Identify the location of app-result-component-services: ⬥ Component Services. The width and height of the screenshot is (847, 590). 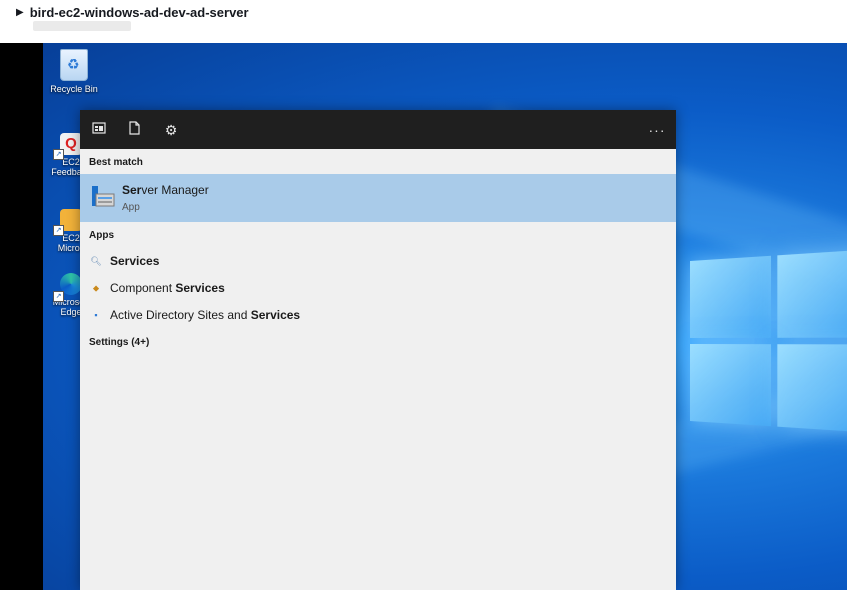
(378, 288).